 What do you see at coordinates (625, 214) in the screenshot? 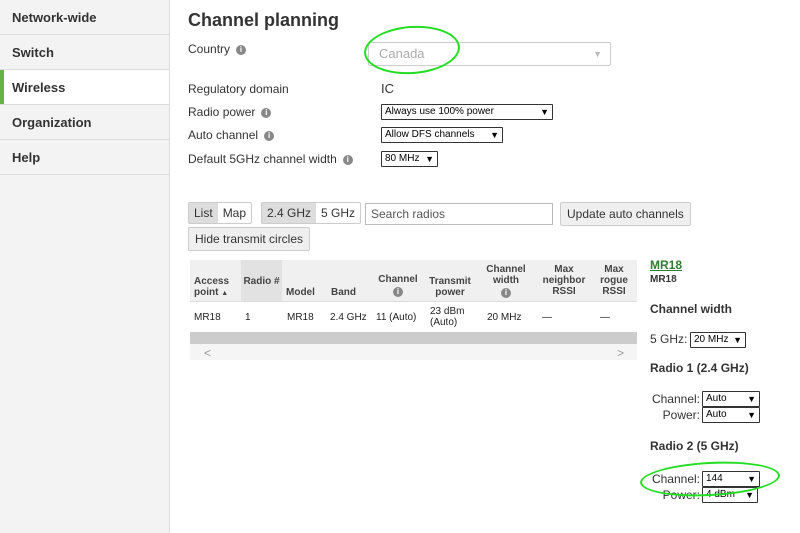
I see `update-auto-channels-button: Update auto channels` at bounding box center [625, 214].